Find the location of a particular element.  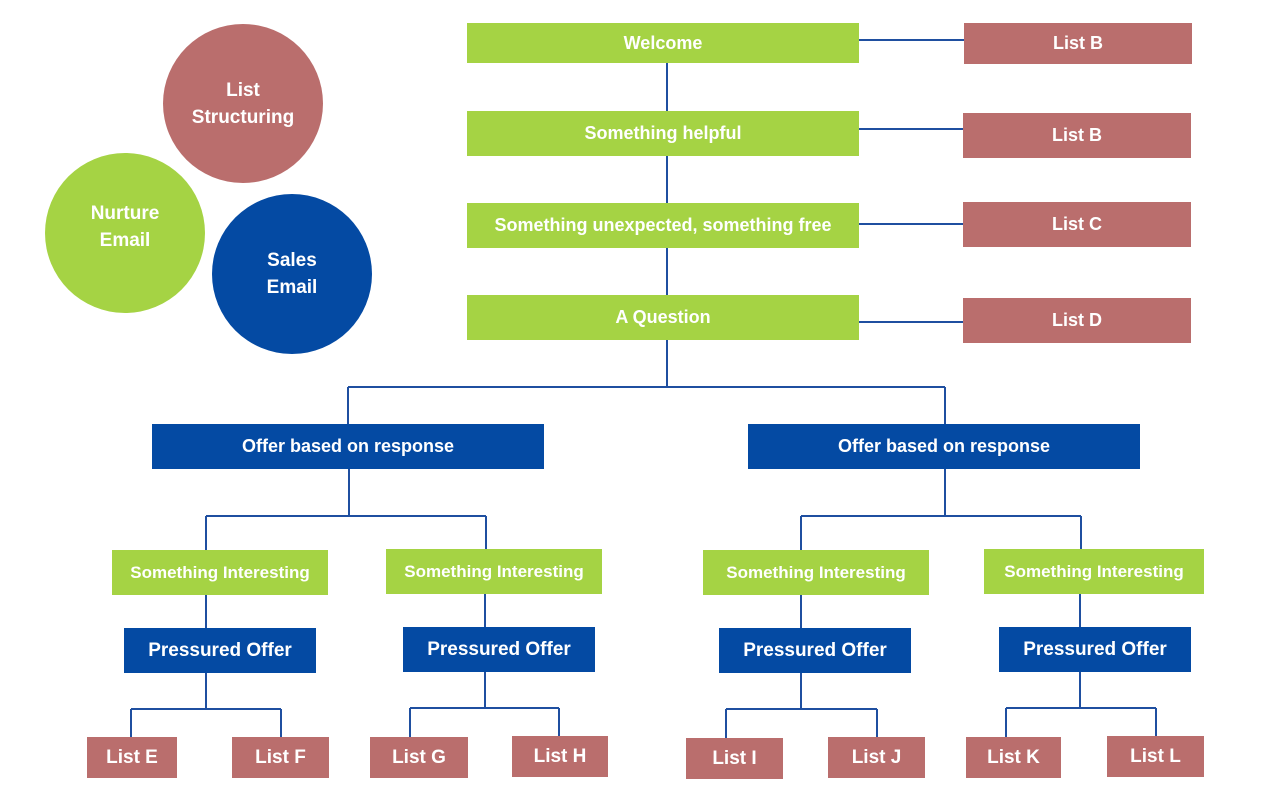

list-label: List I is located at coordinates (734, 758).